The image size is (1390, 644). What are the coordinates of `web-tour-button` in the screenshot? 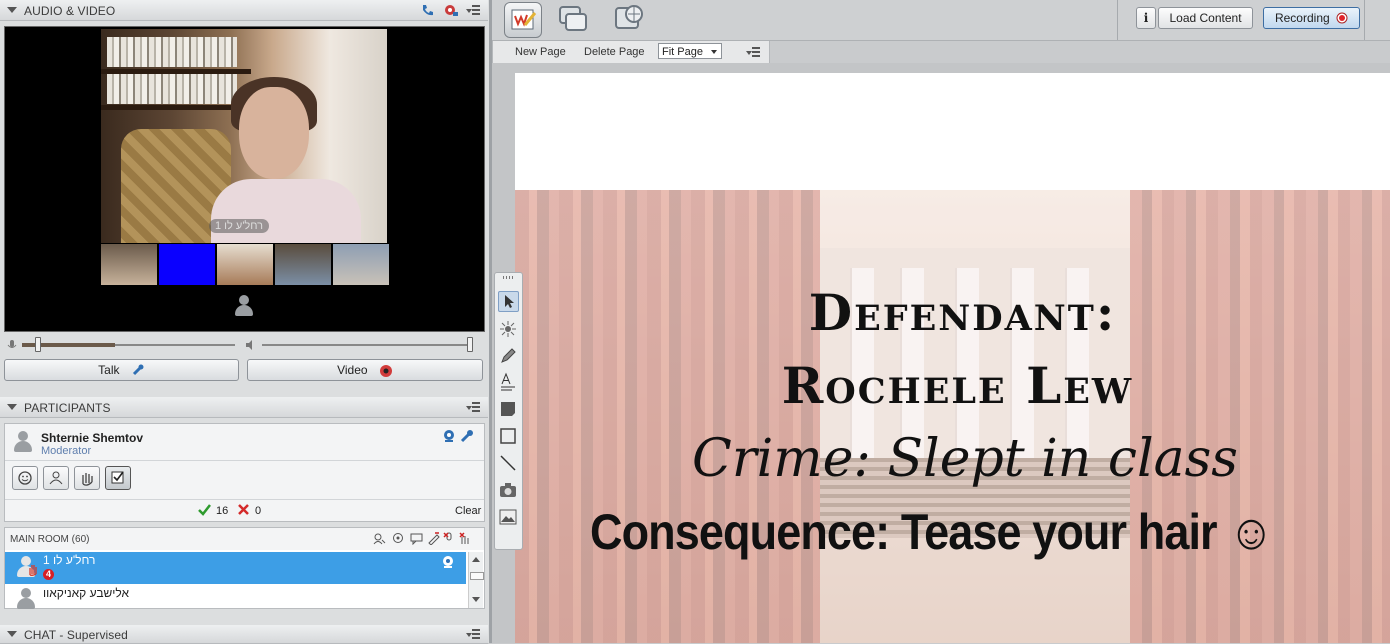 It's located at (630, 19).